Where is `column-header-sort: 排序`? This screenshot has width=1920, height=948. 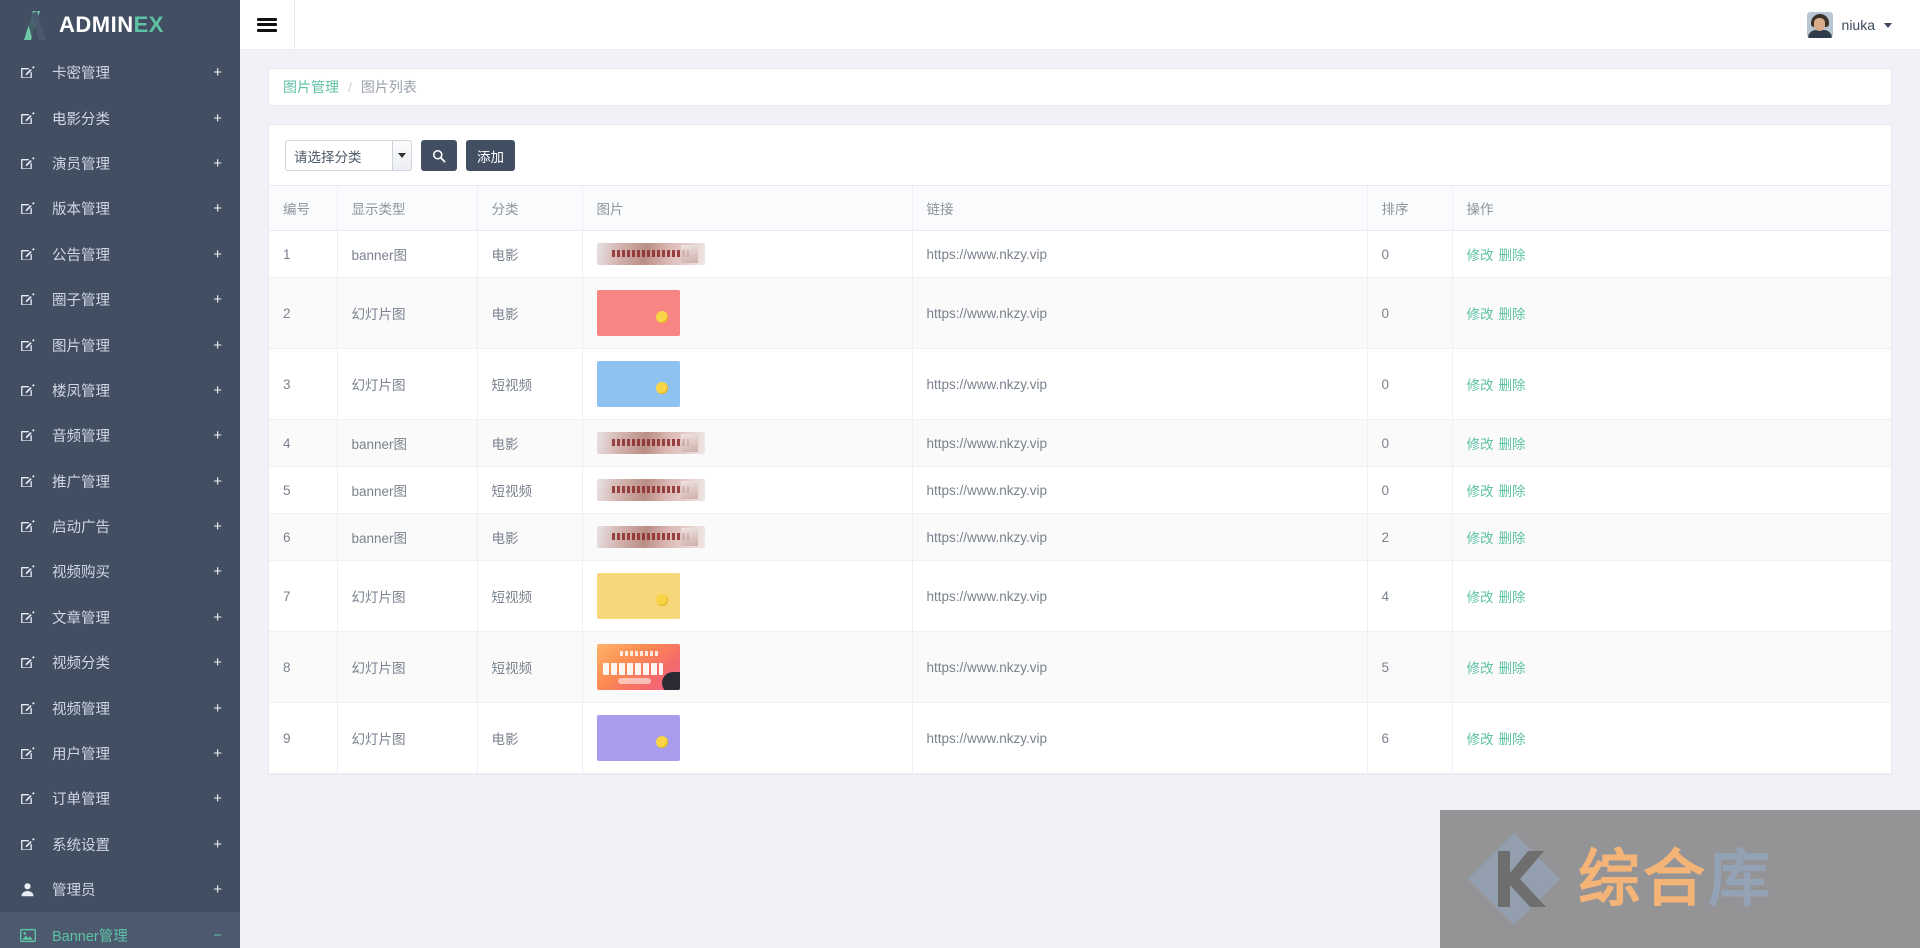 column-header-sort: 排序 is located at coordinates (1409, 208).